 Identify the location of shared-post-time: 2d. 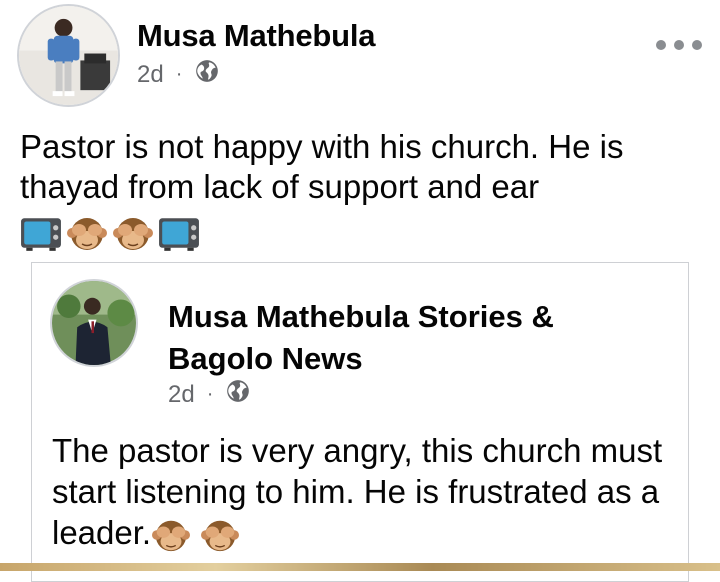
(181, 395).